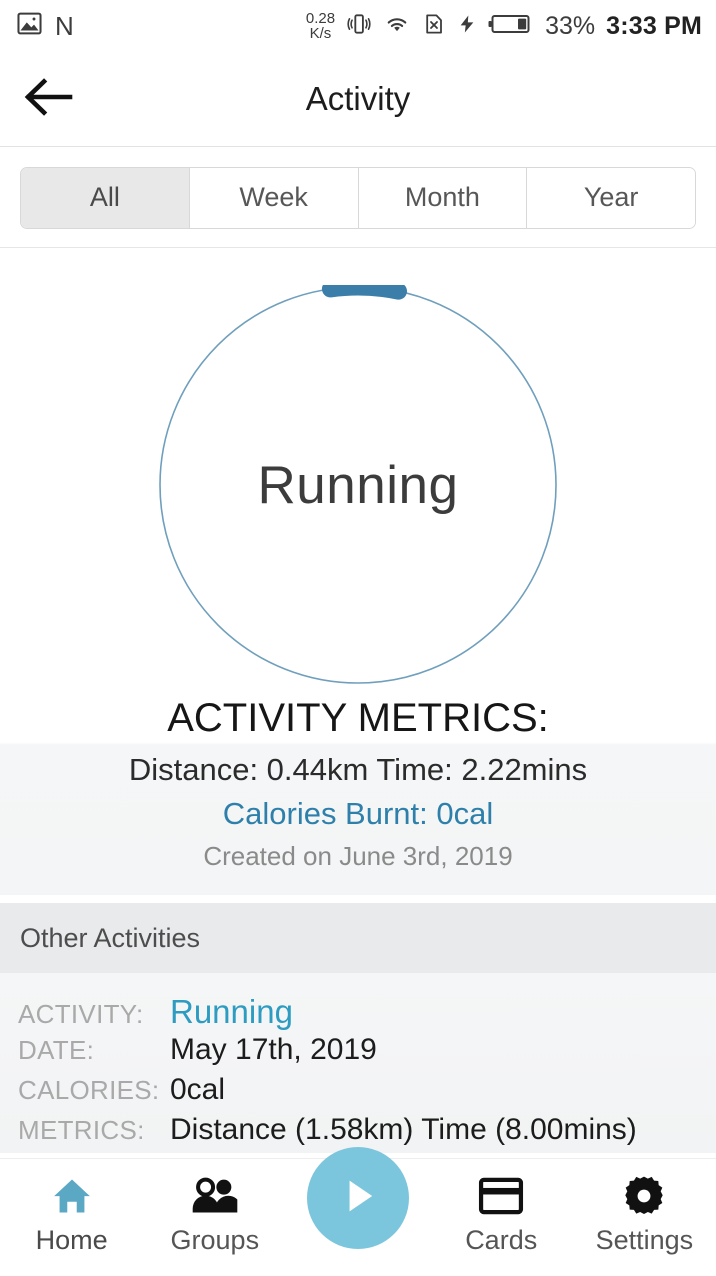  What do you see at coordinates (443, 197) in the screenshot?
I see `tab-month: Month` at bounding box center [443, 197].